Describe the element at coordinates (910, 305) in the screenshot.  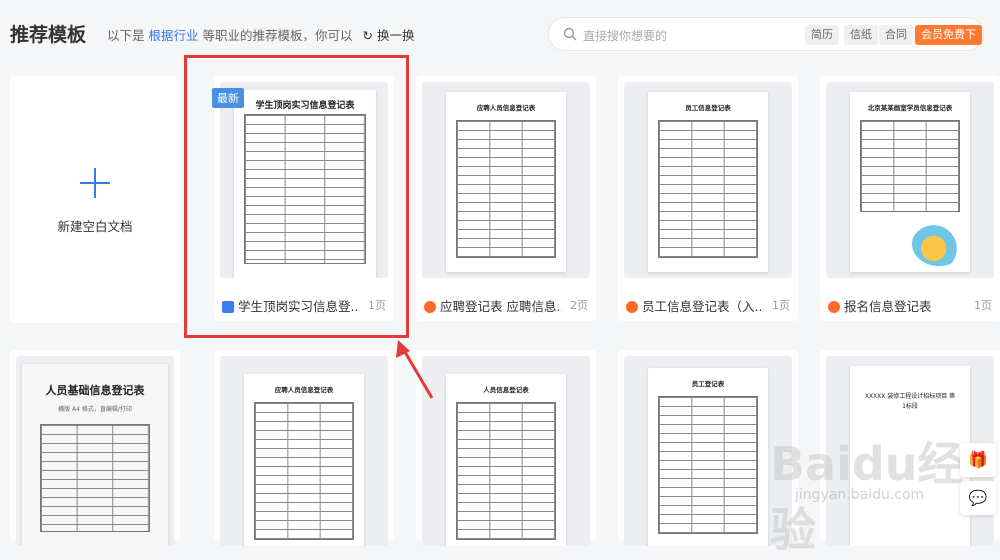
I see `template-name: 报名信息登记表` at that location.